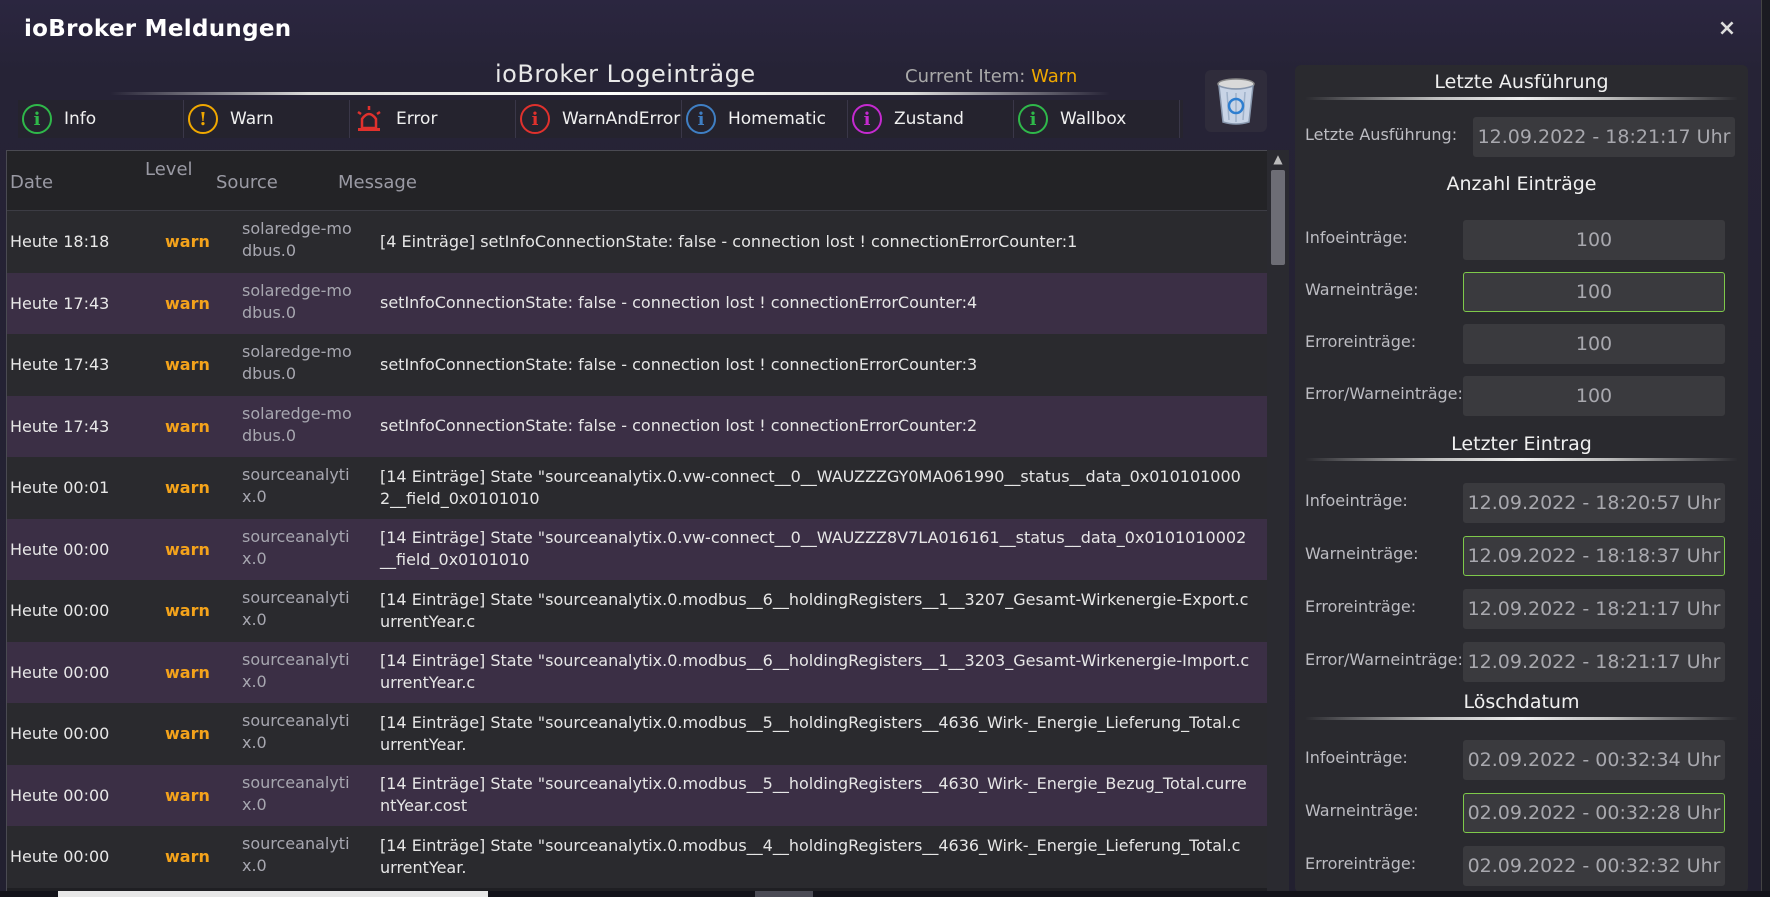 Image resolution: width=1770 pixels, height=897 pixels. Describe the element at coordinates (31, 182) in the screenshot. I see `header-date: Date` at that location.